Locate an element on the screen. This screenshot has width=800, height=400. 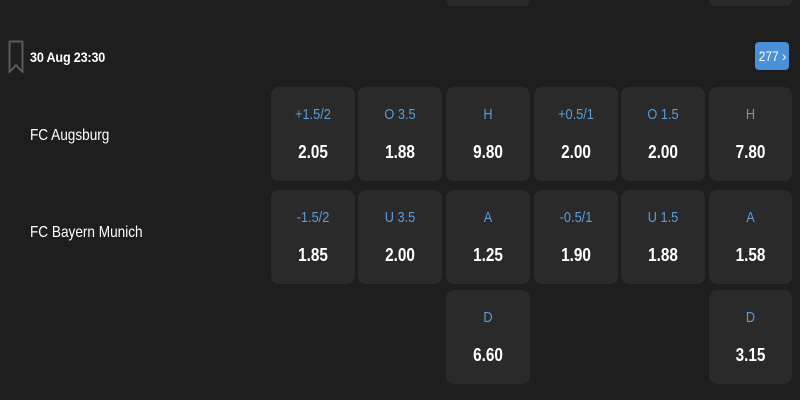
more-markets-count: 277 is located at coordinates (769, 56).